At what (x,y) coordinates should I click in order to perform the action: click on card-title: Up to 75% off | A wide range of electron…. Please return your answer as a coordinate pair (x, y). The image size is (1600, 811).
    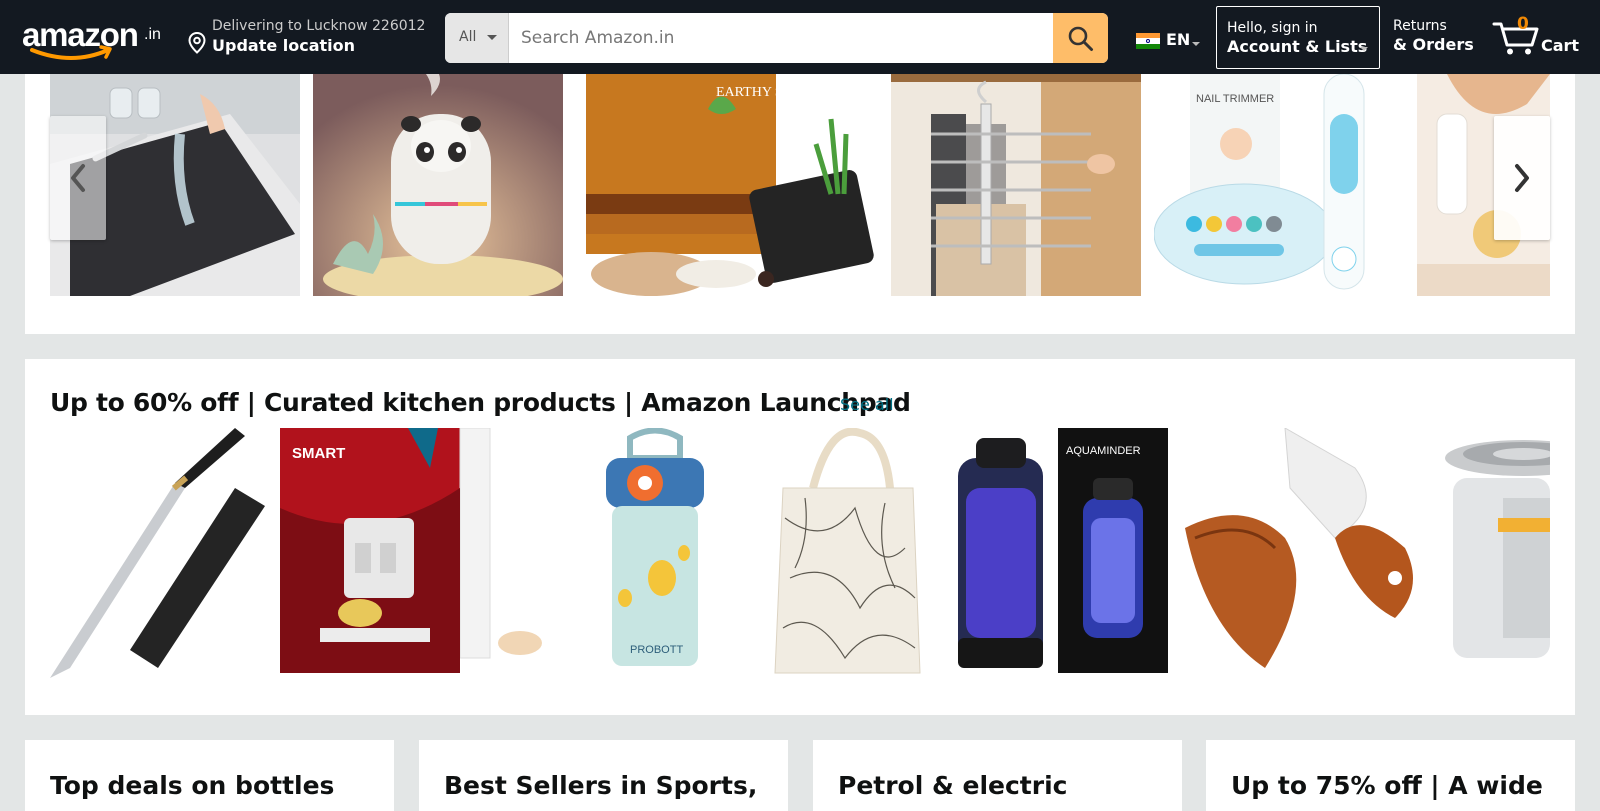
    Looking at the image, I should click on (1387, 791).